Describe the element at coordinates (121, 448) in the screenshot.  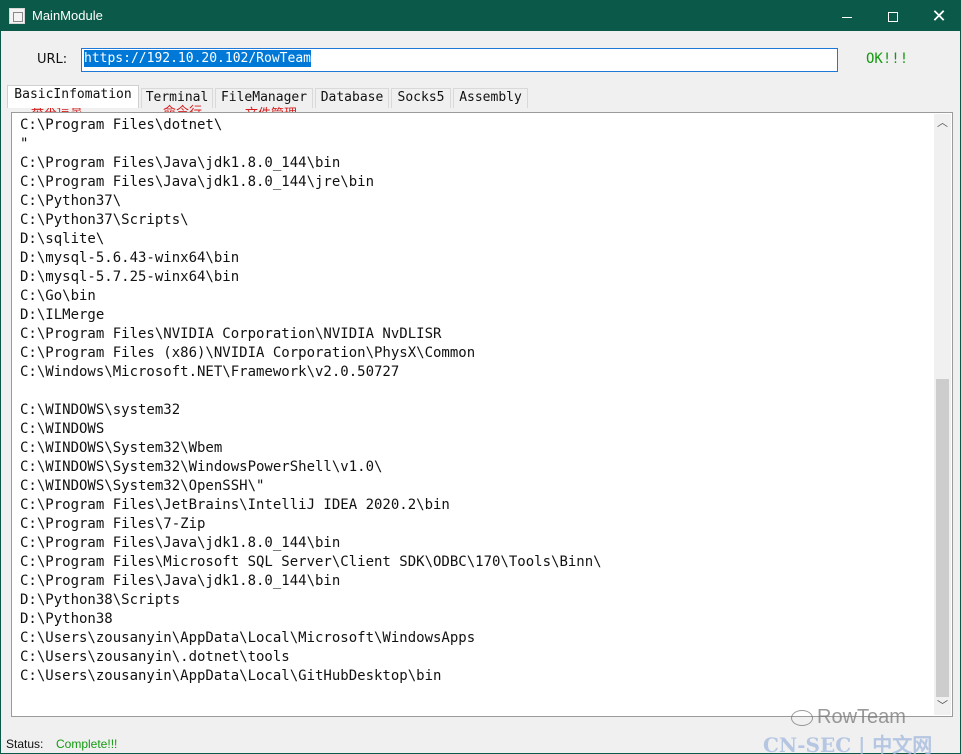
I see `output-line: C:\WINDOWS\System32\Wbem` at that location.